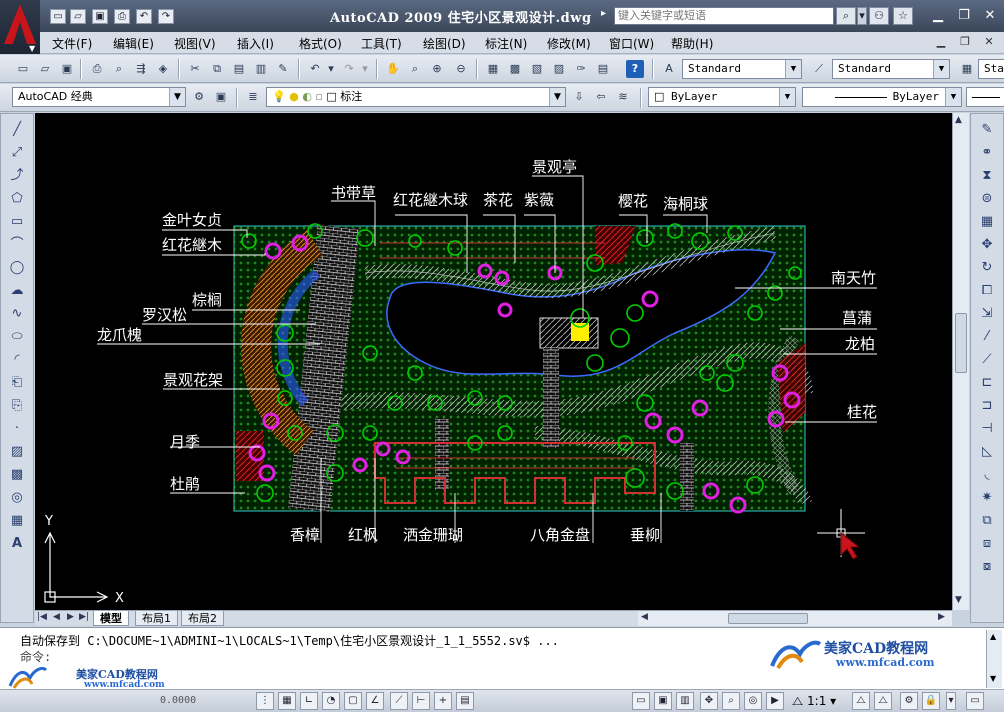  What do you see at coordinates (987, 245) in the screenshot?
I see `move-icon: ✥` at bounding box center [987, 245].